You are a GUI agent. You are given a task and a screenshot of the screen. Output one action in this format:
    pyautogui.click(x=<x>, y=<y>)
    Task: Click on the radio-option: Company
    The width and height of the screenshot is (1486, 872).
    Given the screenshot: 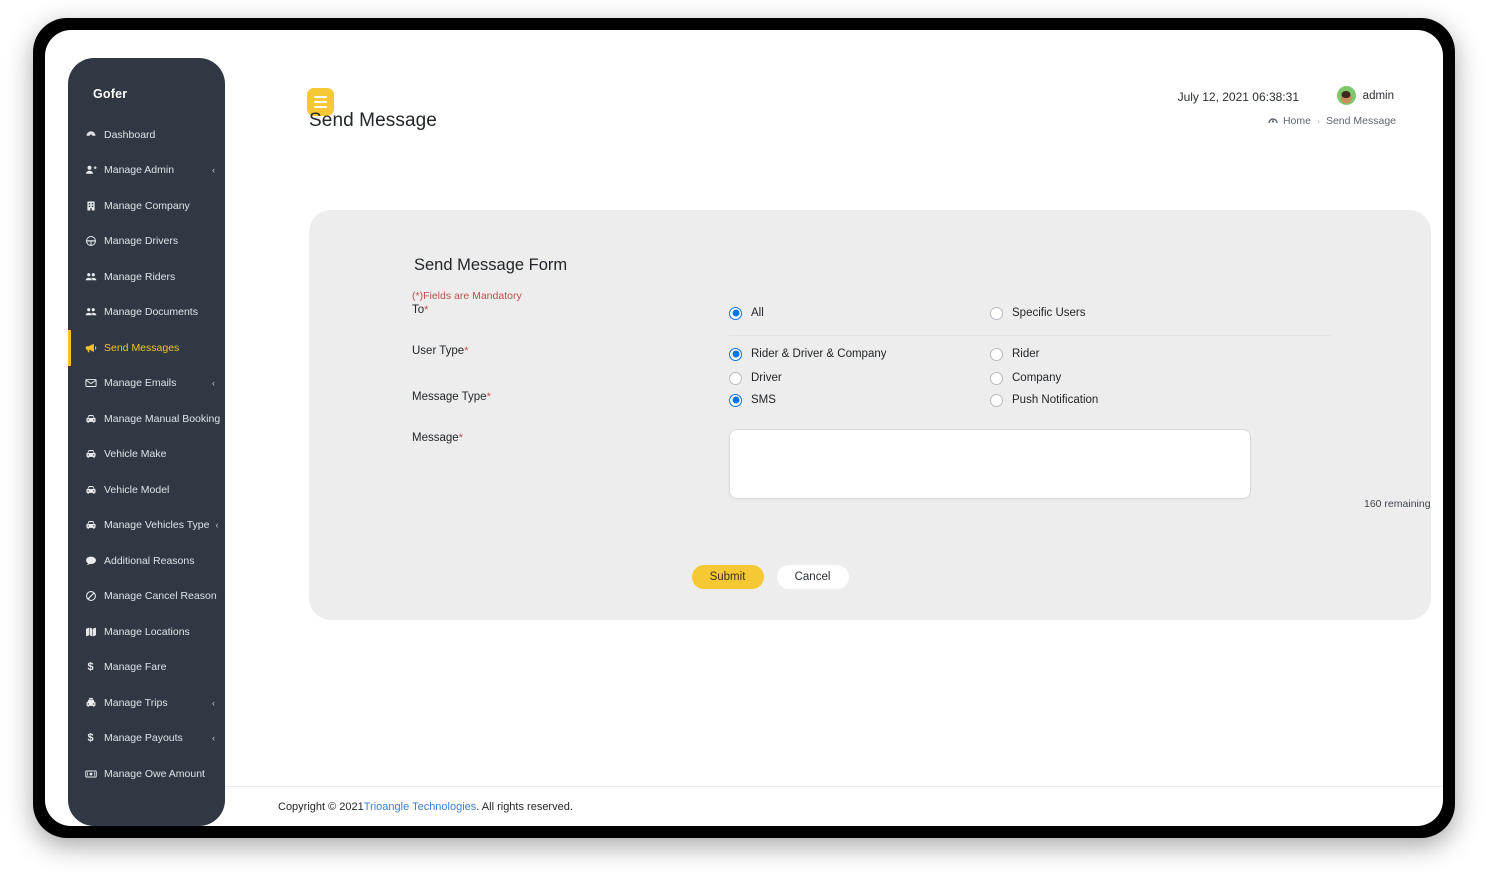 What is the action you would take?
    pyautogui.click(x=1120, y=378)
    